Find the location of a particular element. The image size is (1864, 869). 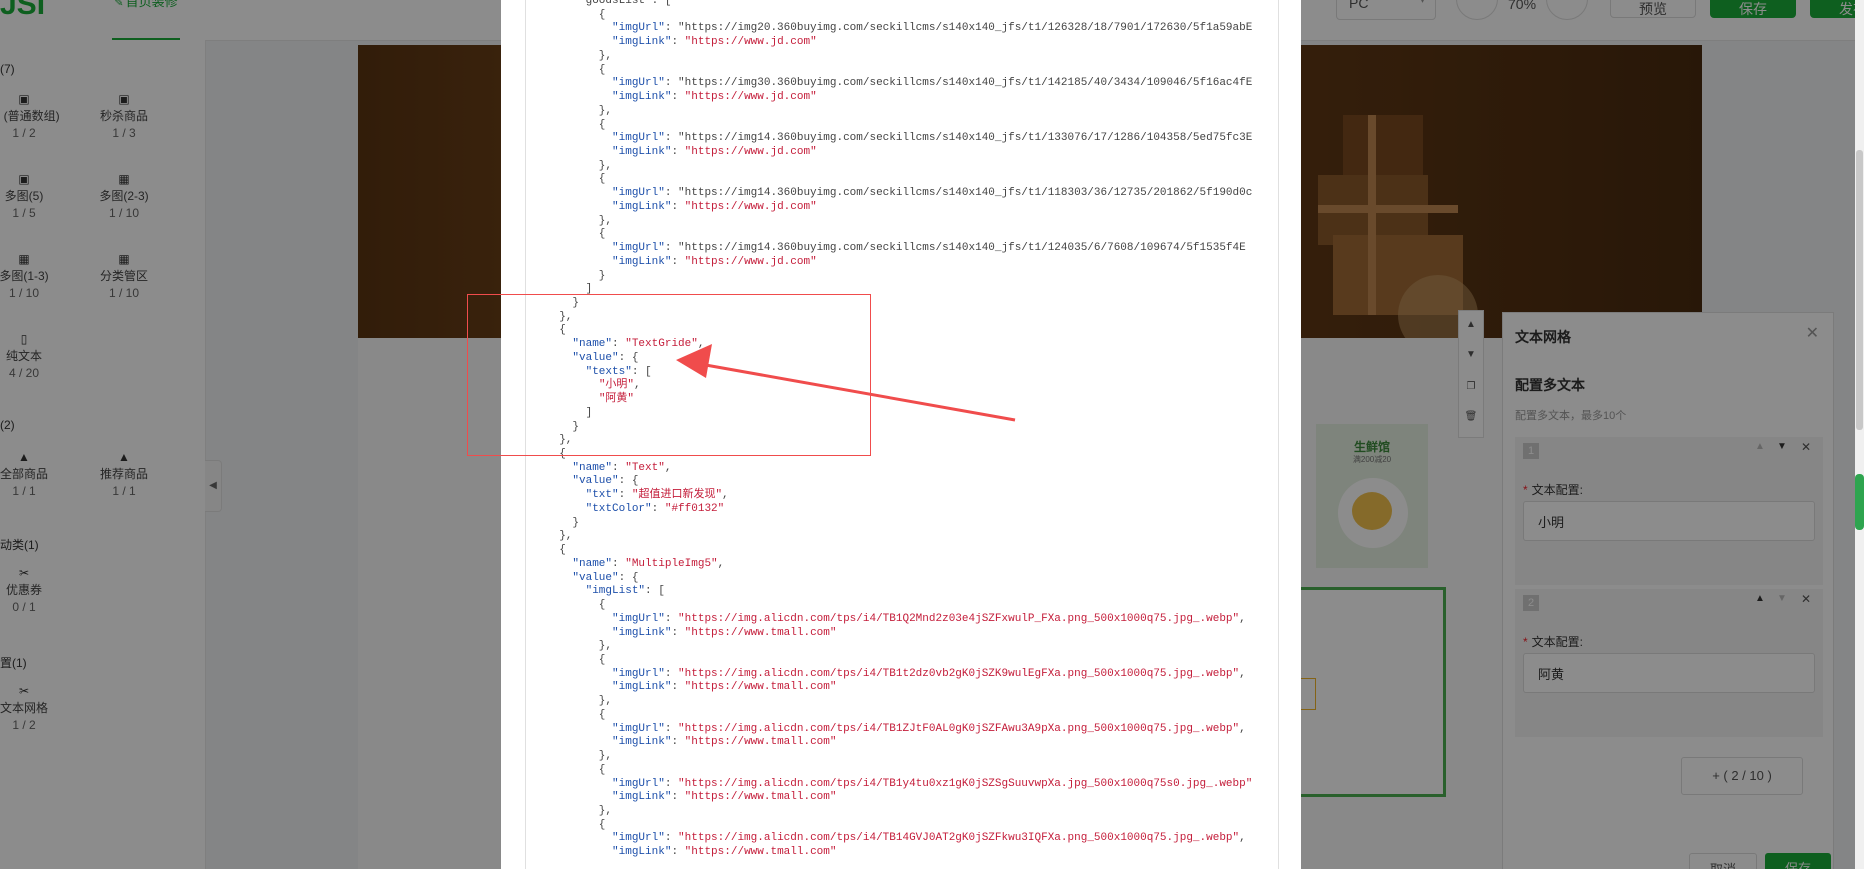

annotation-arrow is located at coordinates (846, 383).